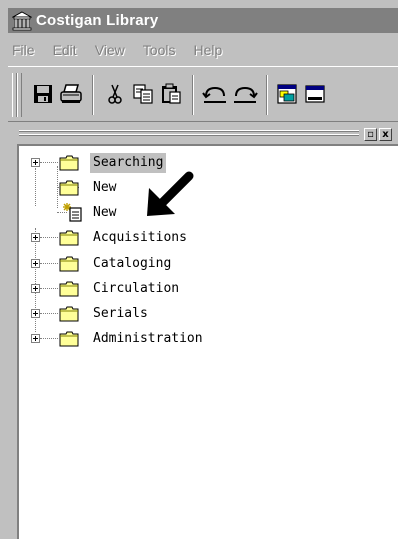 Image resolution: width=398 pixels, height=539 pixels. I want to click on menu-tools: Tools, so click(159, 50).